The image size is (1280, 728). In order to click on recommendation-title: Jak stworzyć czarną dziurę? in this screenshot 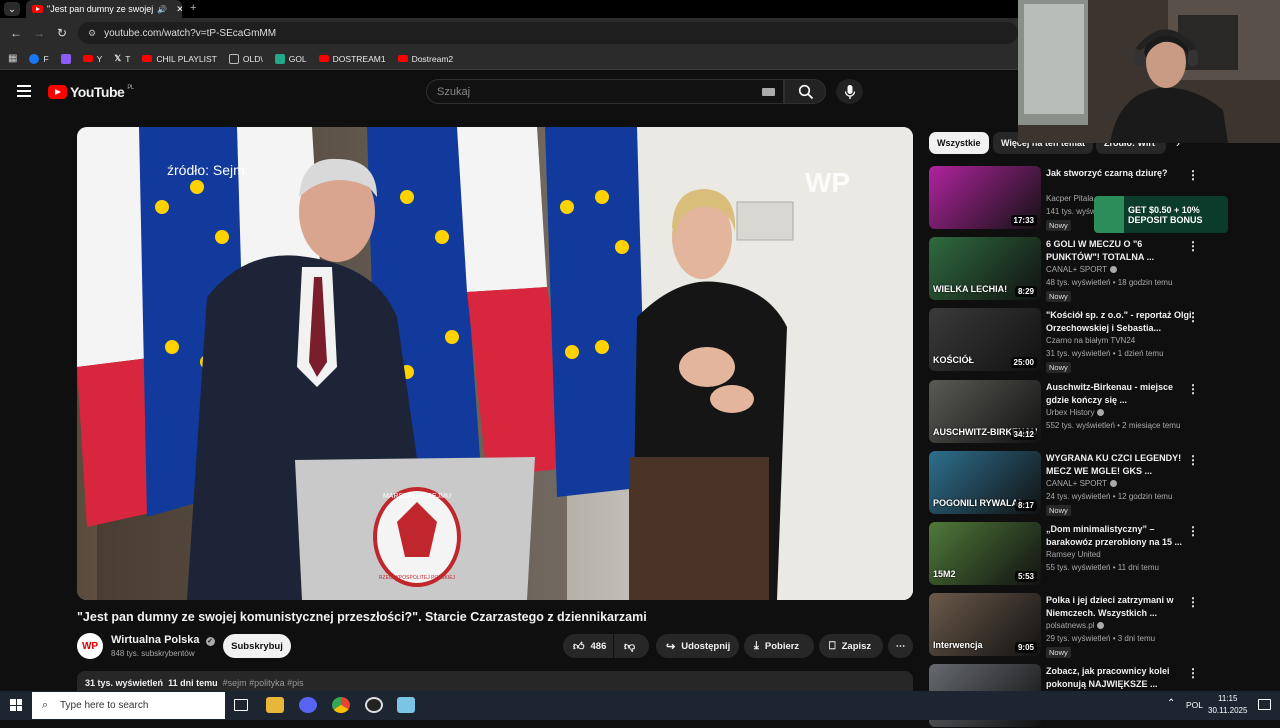, I will do `click(1120, 173)`.